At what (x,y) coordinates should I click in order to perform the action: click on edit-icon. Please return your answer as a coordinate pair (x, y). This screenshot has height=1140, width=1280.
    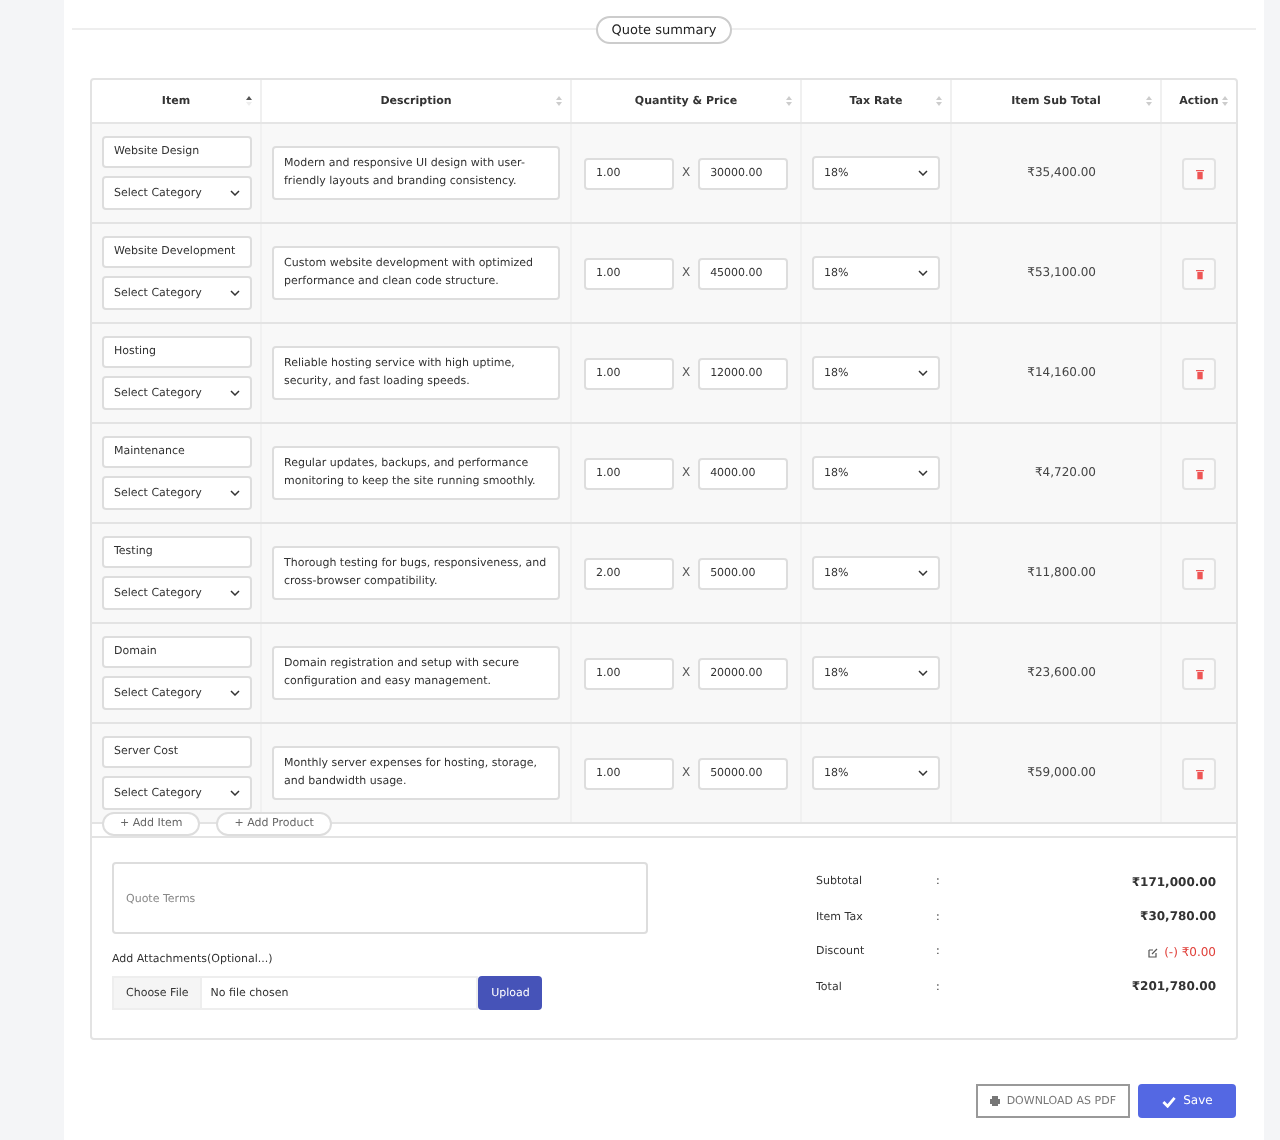
    Looking at the image, I should click on (1153, 952).